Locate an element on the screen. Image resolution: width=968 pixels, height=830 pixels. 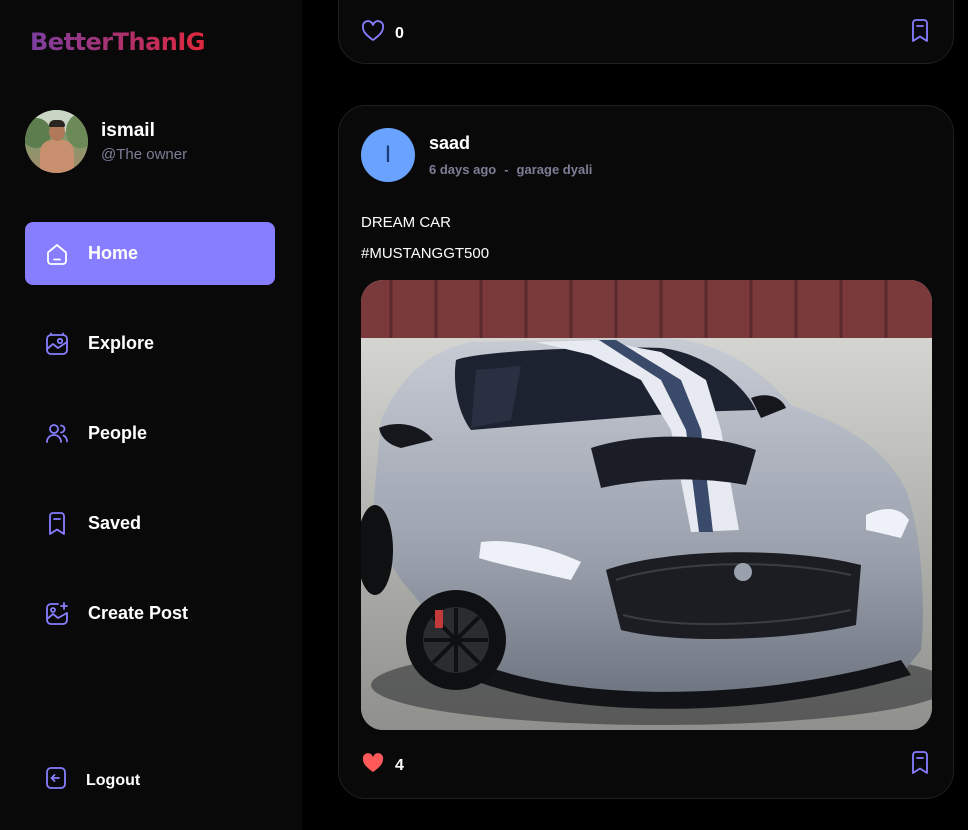
profile-summary: ismail @The owner is located at coordinates (106, 141).